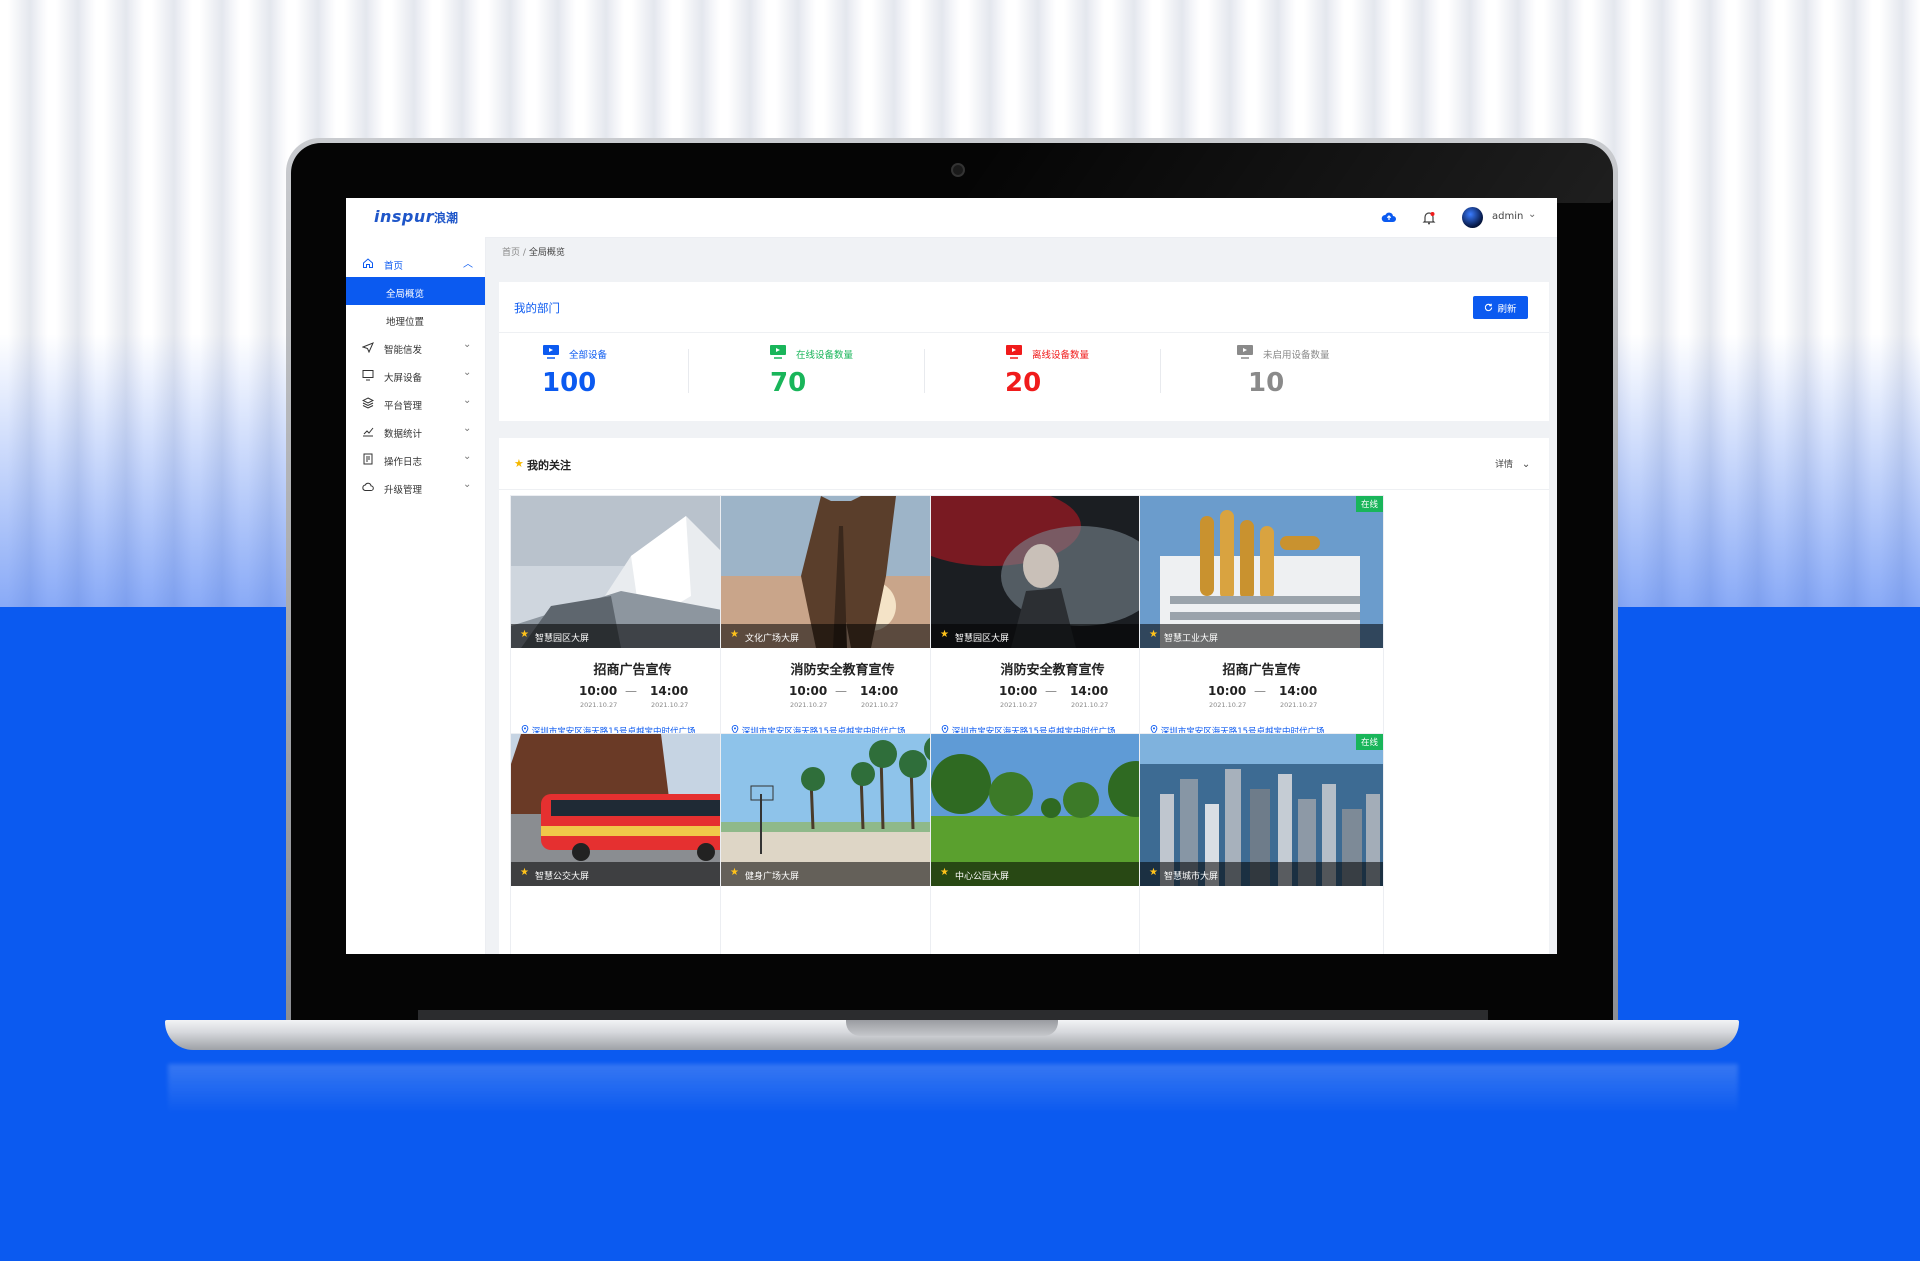  I want to click on tile-thumbnail: 在线 ★ 文化广场大屏, so click(842, 572).